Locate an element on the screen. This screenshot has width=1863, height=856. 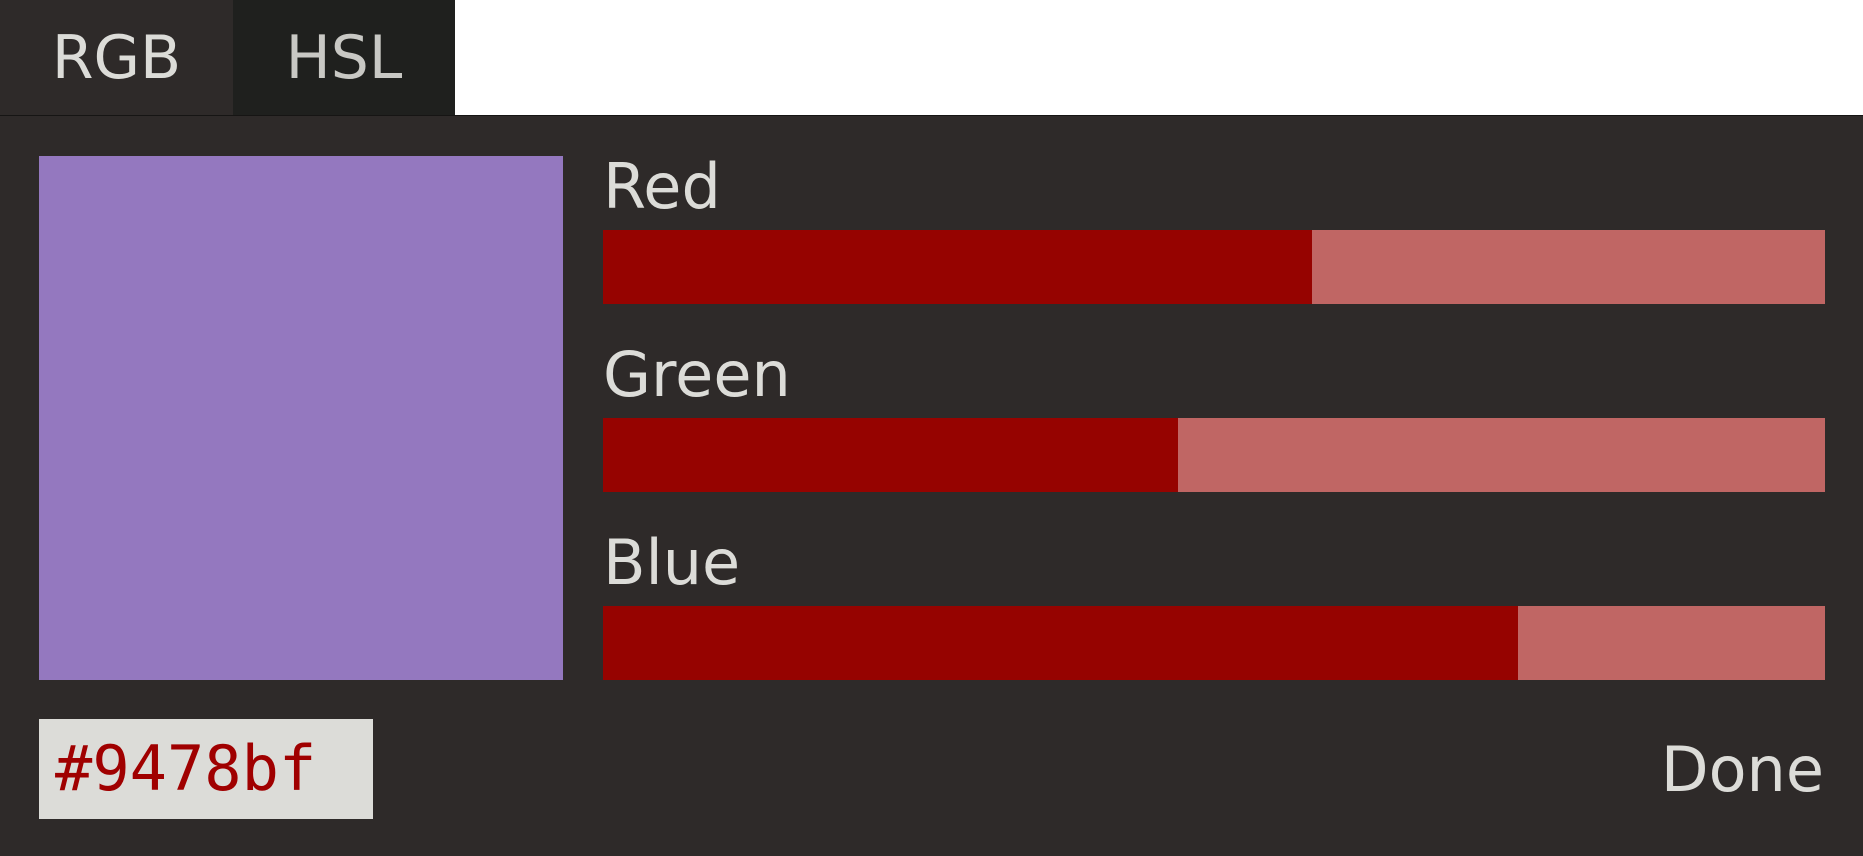
tab-hsl: HSL is located at coordinates (344, 57).